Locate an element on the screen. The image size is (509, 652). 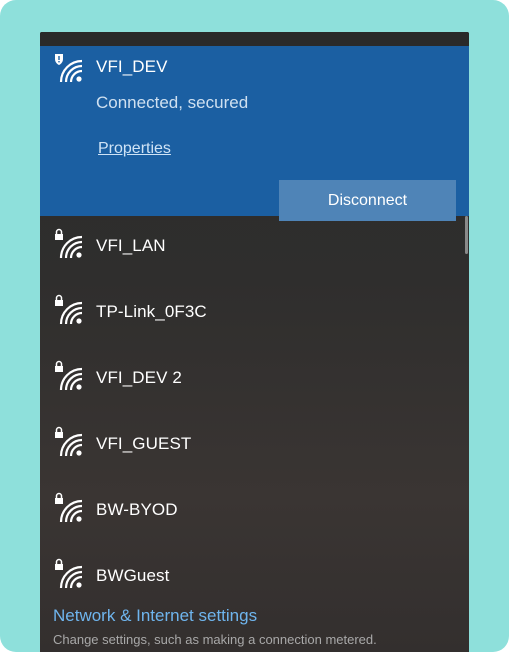
network-internet-settings-link: Network & Internet settings is located at coordinates (155, 616).